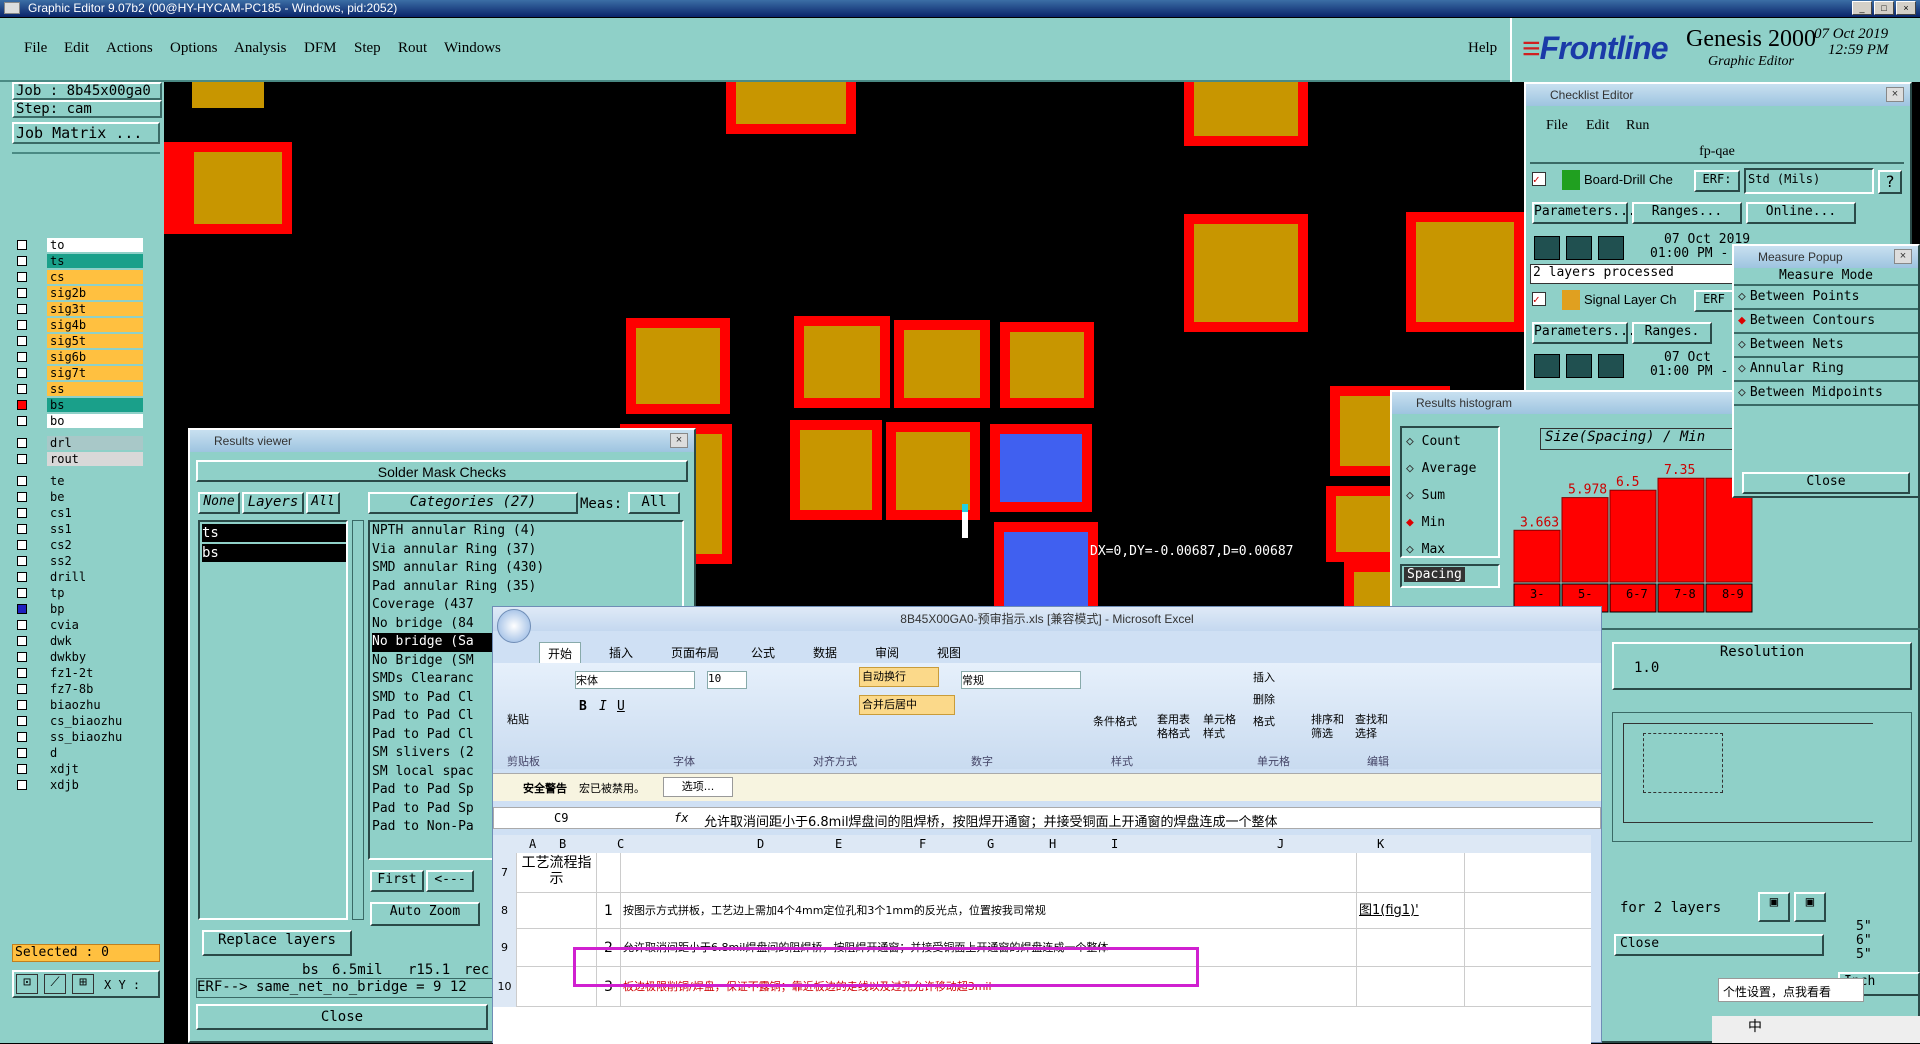 The height and width of the screenshot is (1044, 1920). Describe the element at coordinates (1826, 483) in the screenshot. I see `measure-close-button: Close` at that location.